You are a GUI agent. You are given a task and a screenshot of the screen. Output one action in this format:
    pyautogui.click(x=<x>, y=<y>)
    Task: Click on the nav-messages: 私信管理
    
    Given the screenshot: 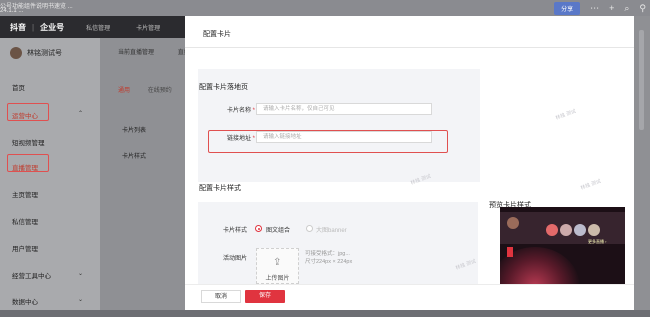 What is the action you would take?
    pyautogui.click(x=98, y=27)
    